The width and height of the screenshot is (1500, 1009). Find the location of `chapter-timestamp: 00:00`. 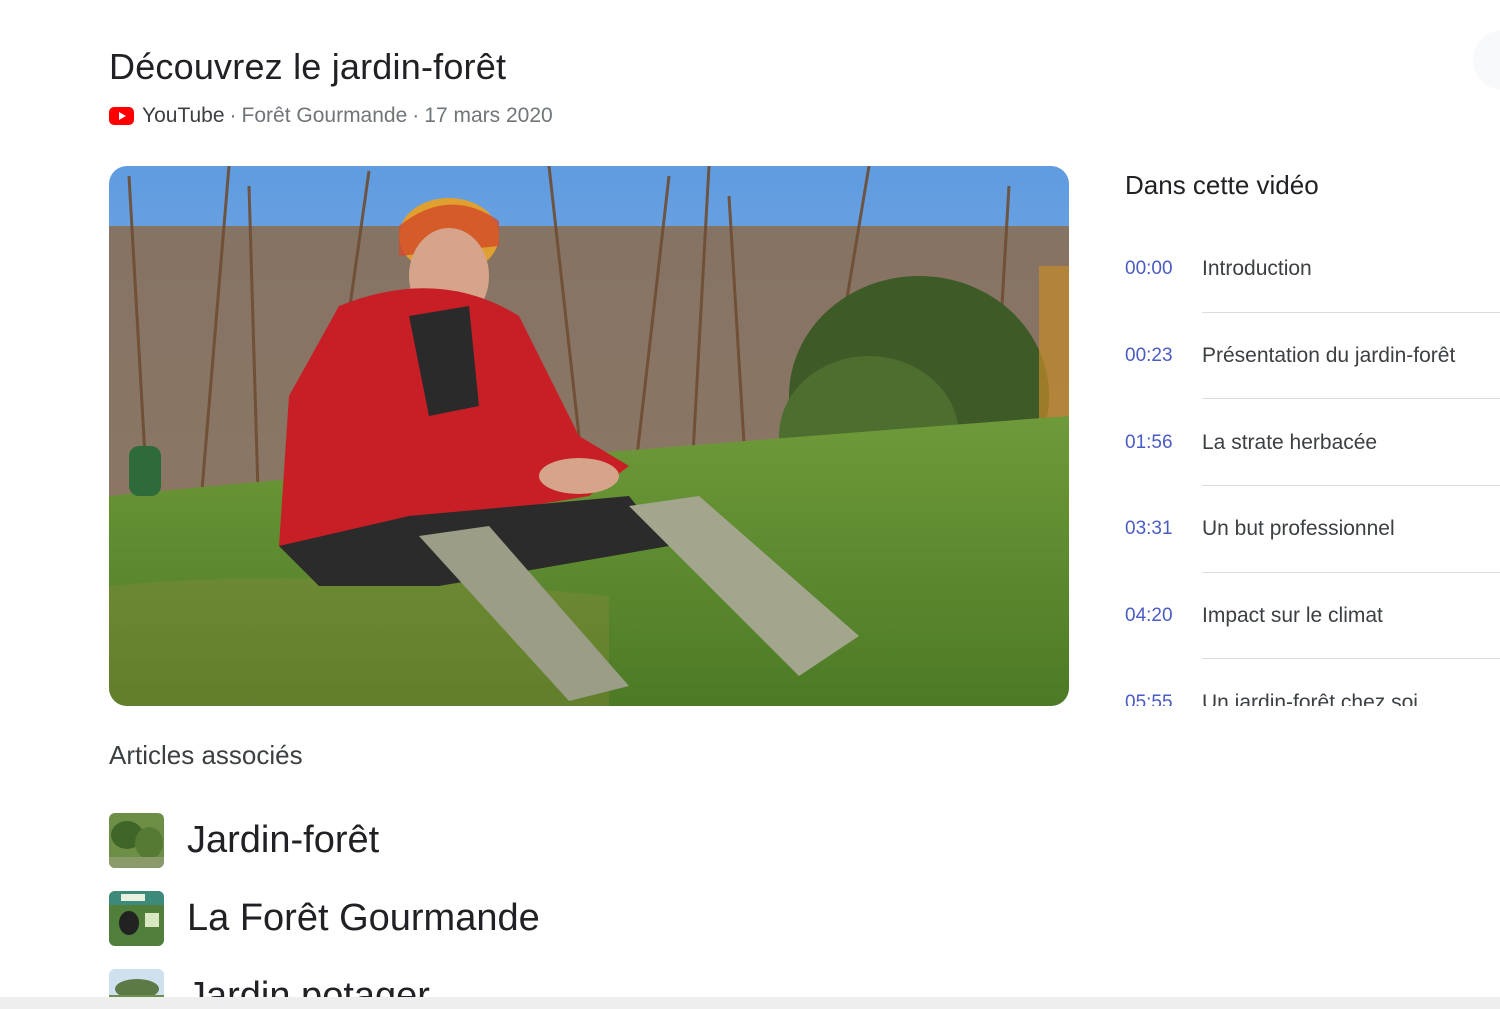

chapter-timestamp: 00:00 is located at coordinates (1163, 269).